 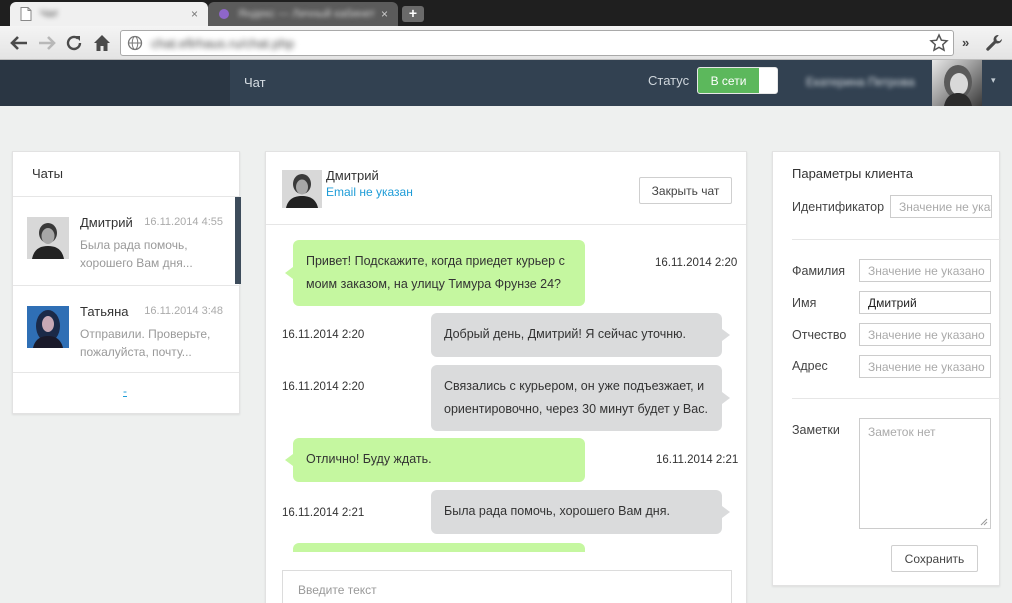 What do you see at coordinates (925, 366) in the screenshot?
I see `address-field: Значение не указано` at bounding box center [925, 366].